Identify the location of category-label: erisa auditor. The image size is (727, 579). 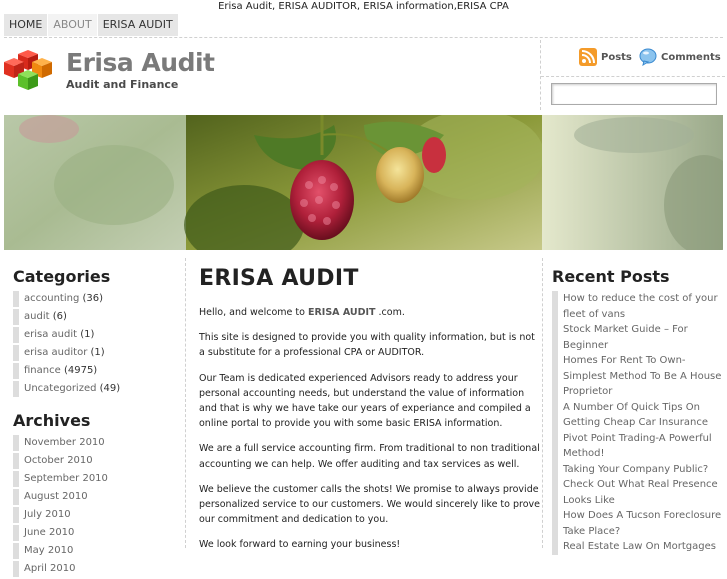
(55, 352).